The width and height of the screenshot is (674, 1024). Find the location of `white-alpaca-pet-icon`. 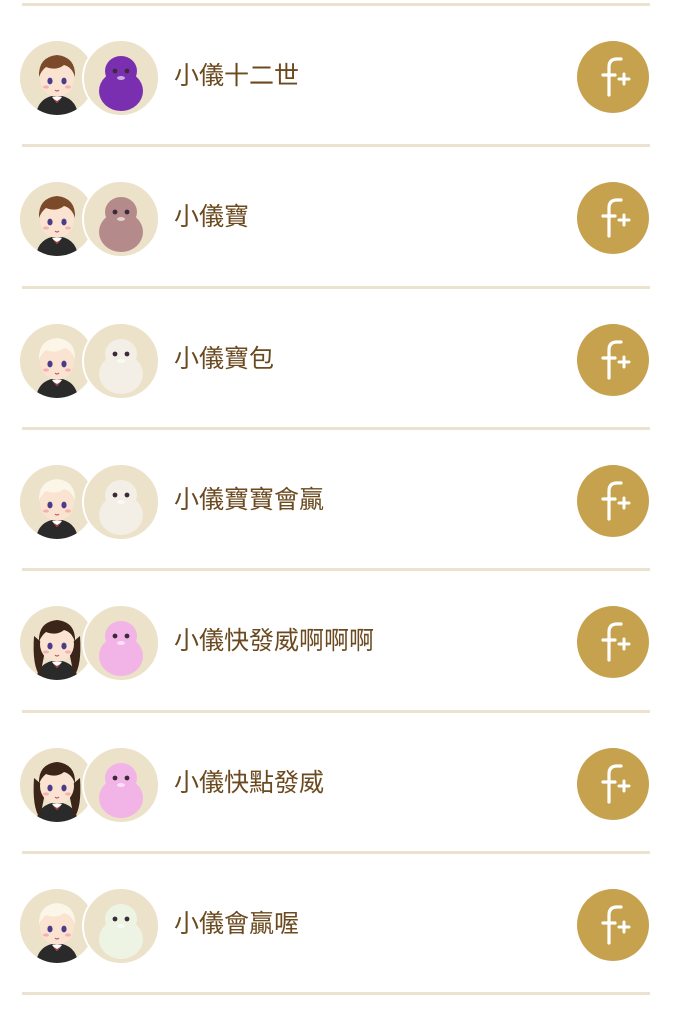

white-alpaca-pet-icon is located at coordinates (121, 361).